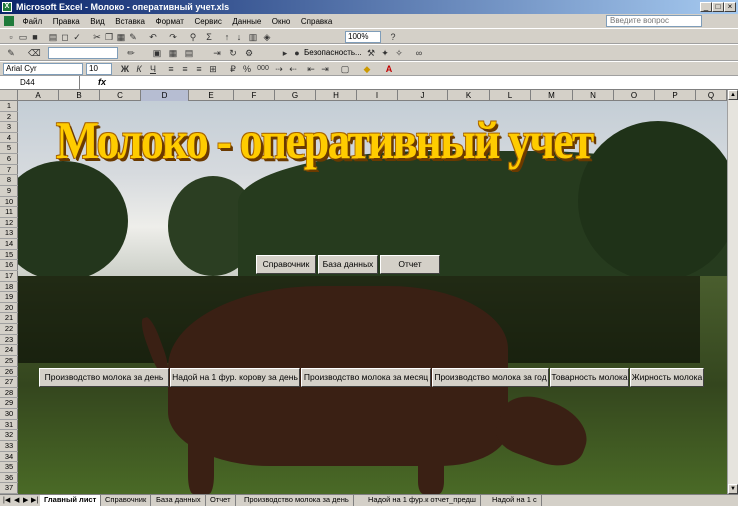 Image resolution: width=738 pixels, height=506 pixels. I want to click on row-header: 14, so click(9, 244).